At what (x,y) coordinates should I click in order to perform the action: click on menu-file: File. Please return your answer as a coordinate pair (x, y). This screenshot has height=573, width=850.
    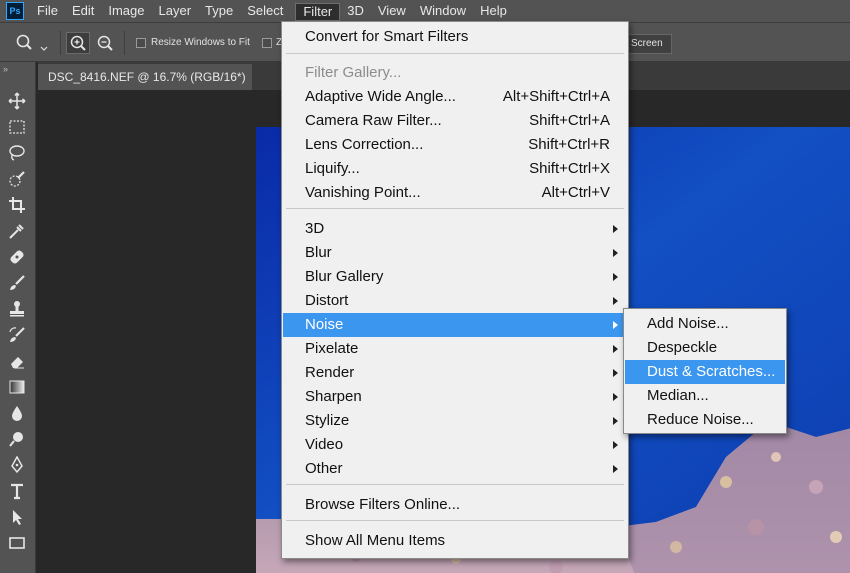
    Looking at the image, I should click on (47, 11).